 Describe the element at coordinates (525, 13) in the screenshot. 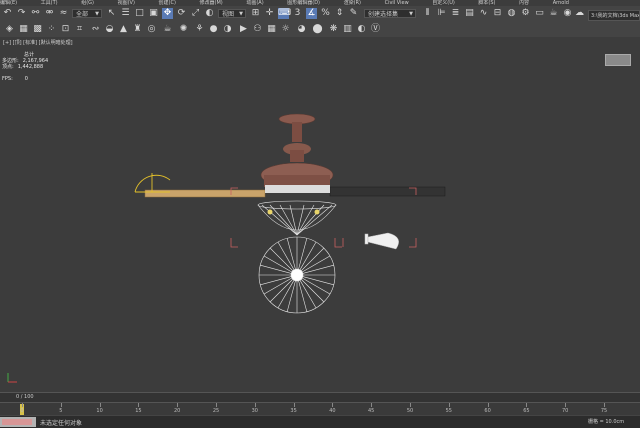

I see `render-setup-icon: ⚙` at that location.